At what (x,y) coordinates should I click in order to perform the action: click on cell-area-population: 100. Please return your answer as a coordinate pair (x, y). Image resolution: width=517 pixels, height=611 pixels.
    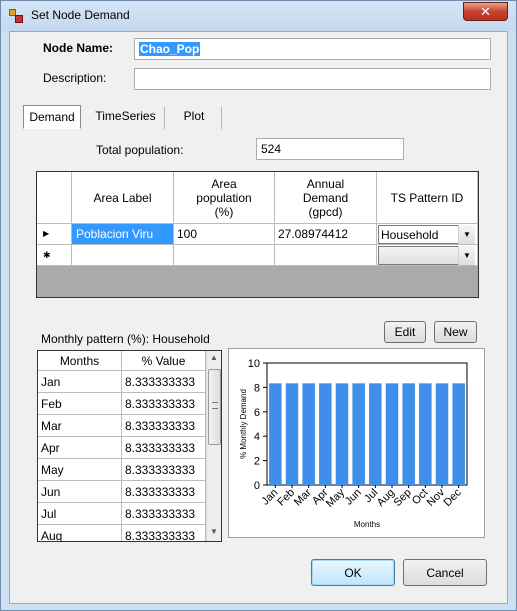
    Looking at the image, I should click on (224, 234).